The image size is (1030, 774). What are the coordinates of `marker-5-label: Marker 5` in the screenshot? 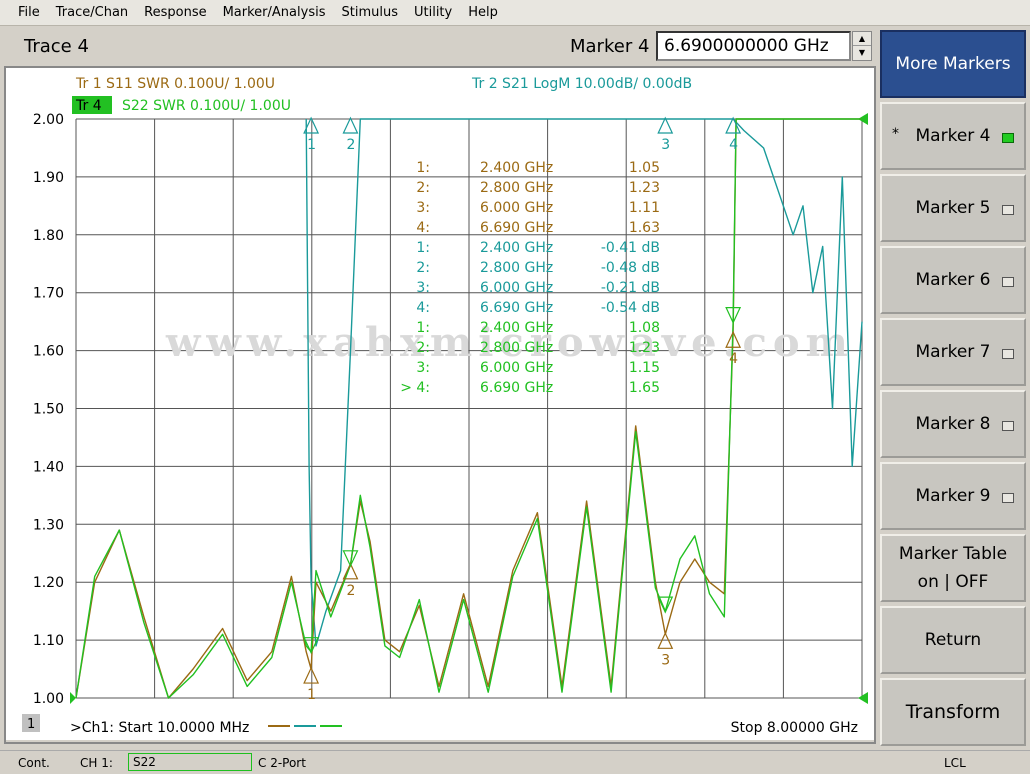 It's located at (953, 208).